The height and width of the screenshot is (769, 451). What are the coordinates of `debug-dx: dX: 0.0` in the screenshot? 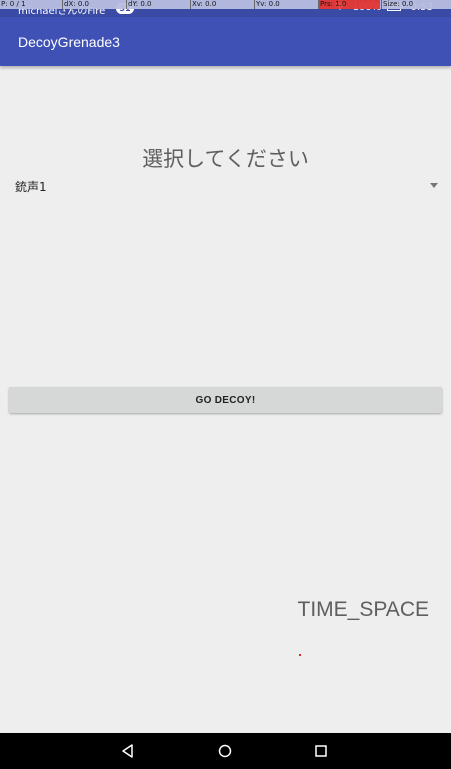 It's located at (76, 4).